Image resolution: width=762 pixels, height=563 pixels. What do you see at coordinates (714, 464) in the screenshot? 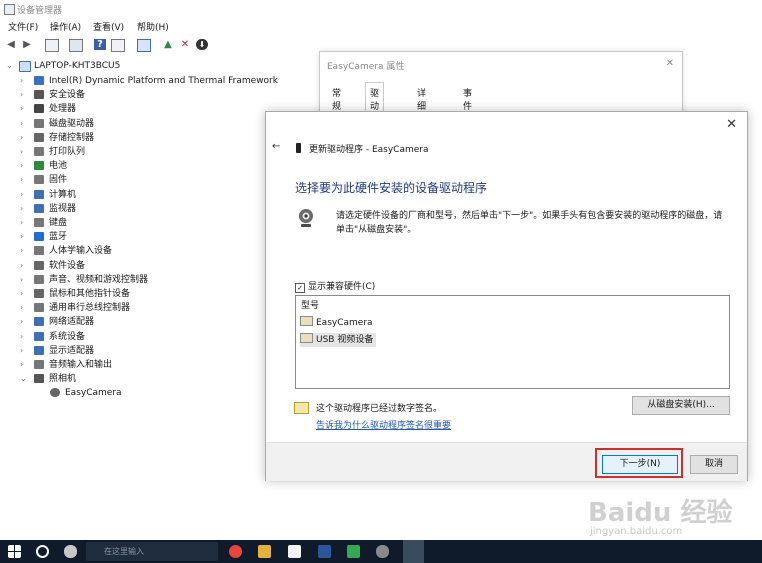
I see `cancel-button: 取消` at bounding box center [714, 464].